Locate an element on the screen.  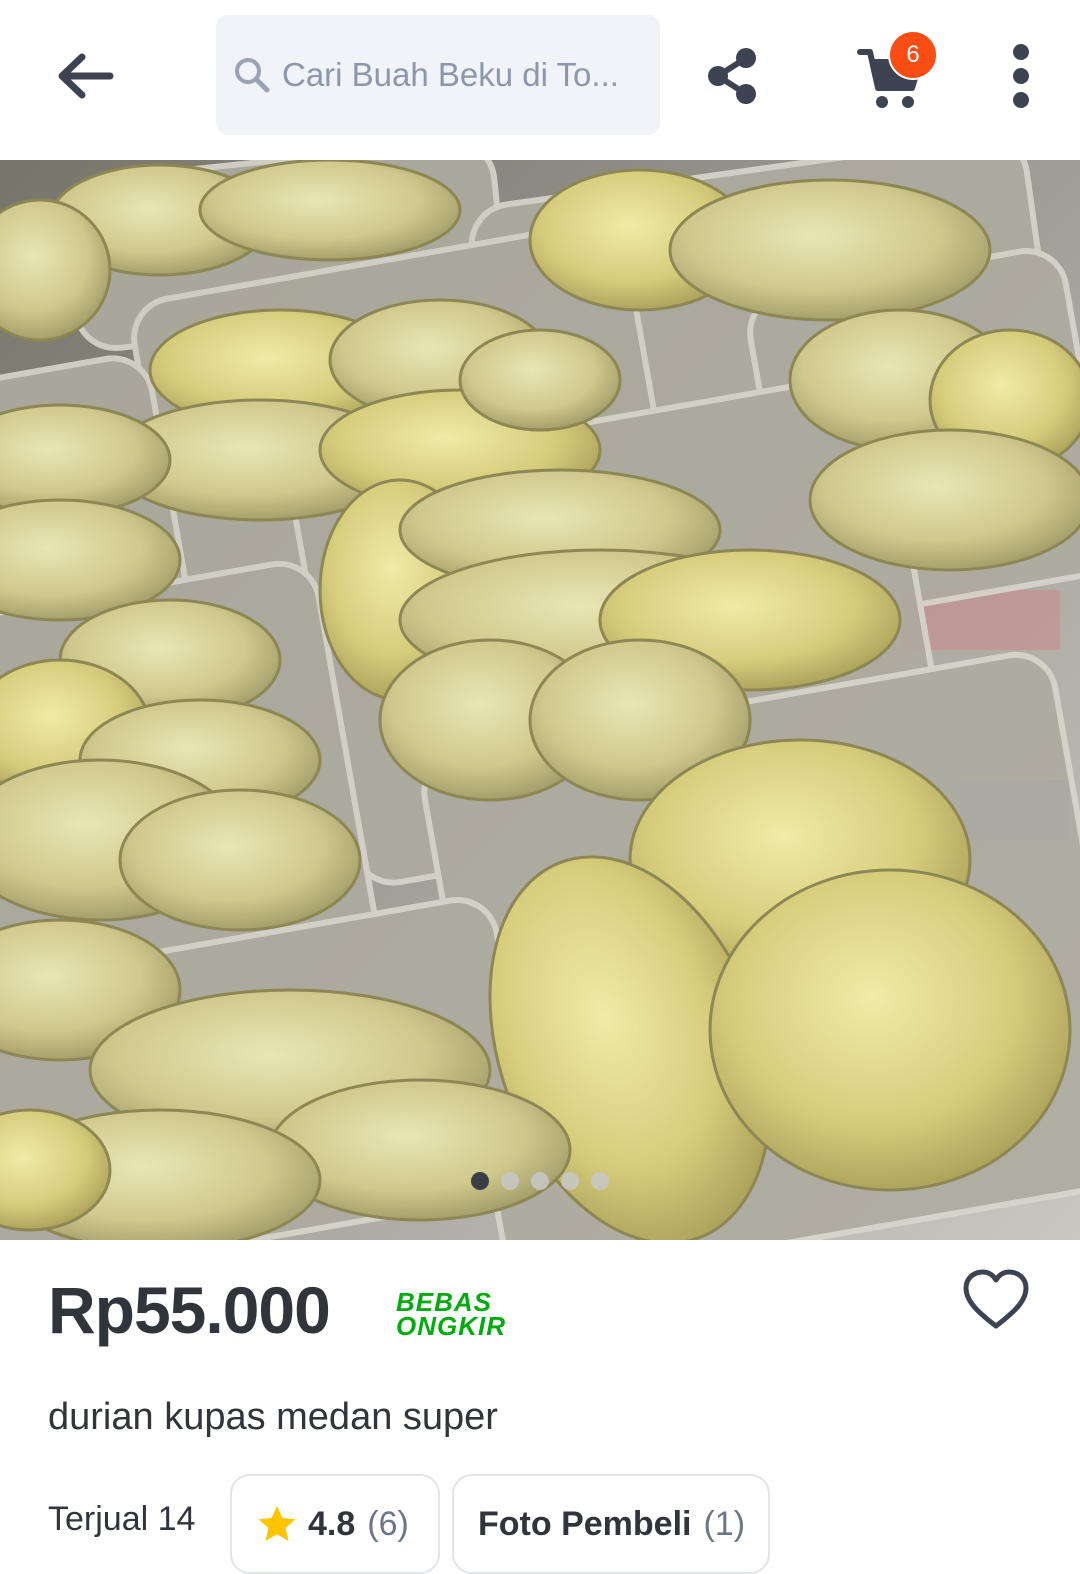
wishlist-button is located at coordinates (996, 1300).